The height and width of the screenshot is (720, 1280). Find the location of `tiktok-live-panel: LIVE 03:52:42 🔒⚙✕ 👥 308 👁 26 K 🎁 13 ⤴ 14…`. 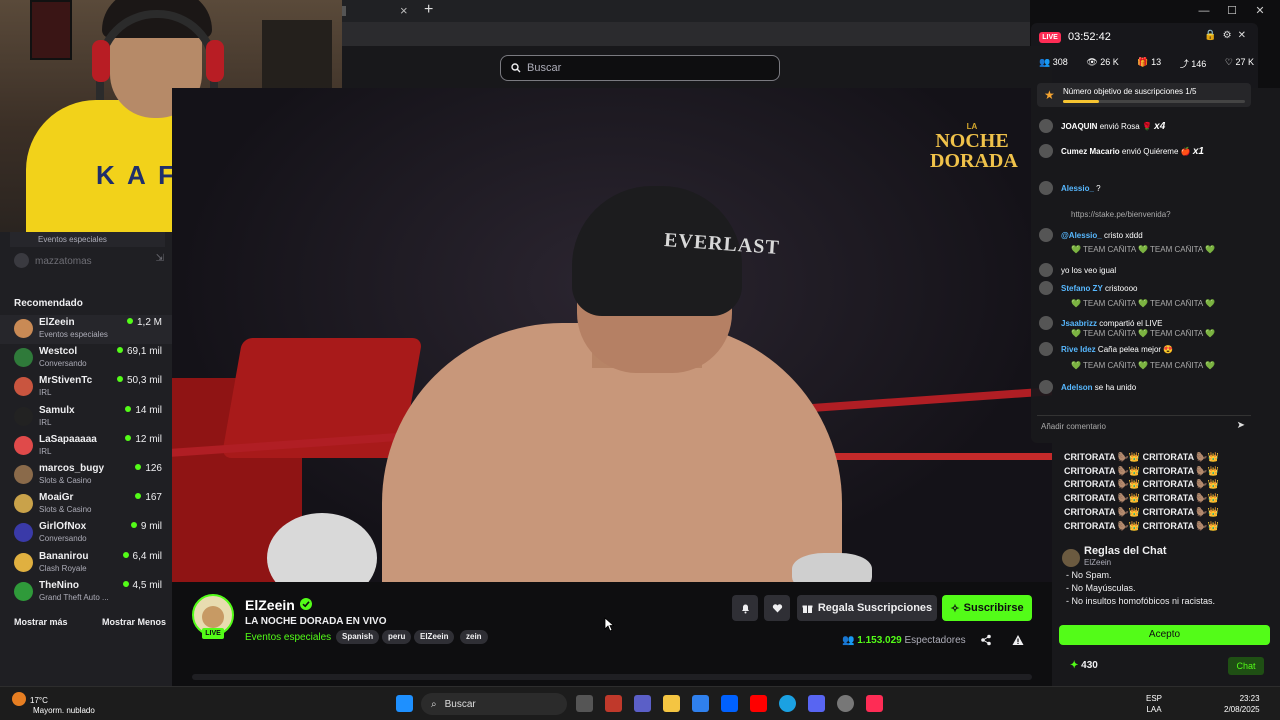

tiktok-live-panel: LIVE 03:52:42 🔒⚙✕ 👥 308 👁 26 K 🎁 13 ⤴ 14… is located at coordinates (1144, 233).